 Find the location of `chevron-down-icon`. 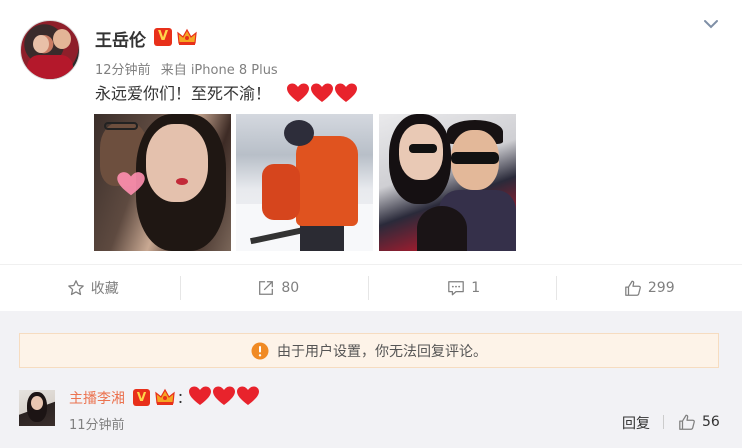

chevron-down-icon is located at coordinates (711, 24).